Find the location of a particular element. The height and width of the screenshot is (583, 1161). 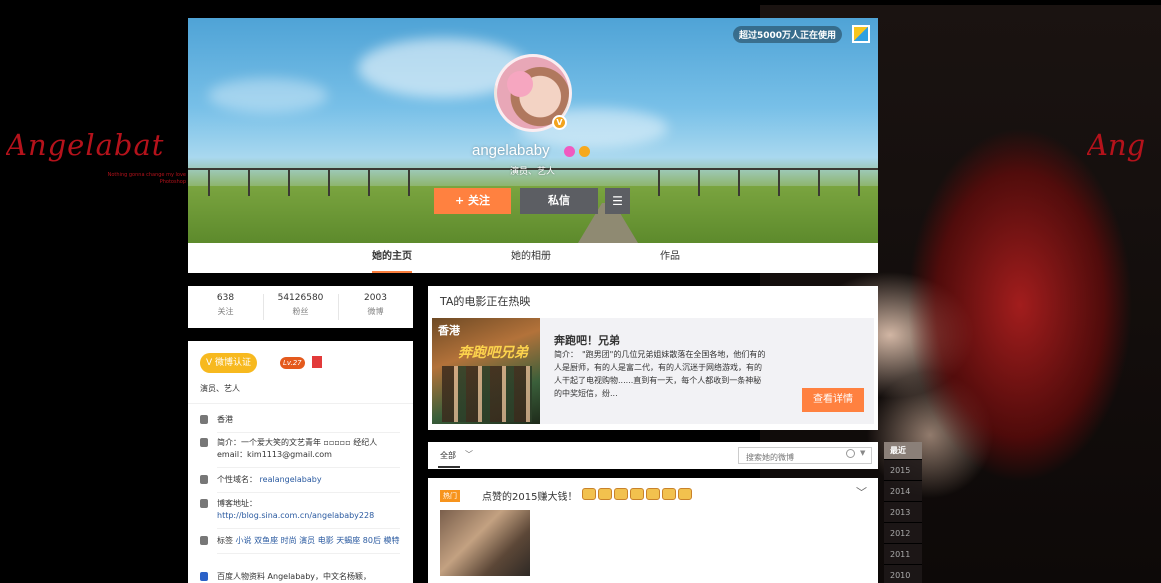

tag-icon is located at coordinates (204, 540).